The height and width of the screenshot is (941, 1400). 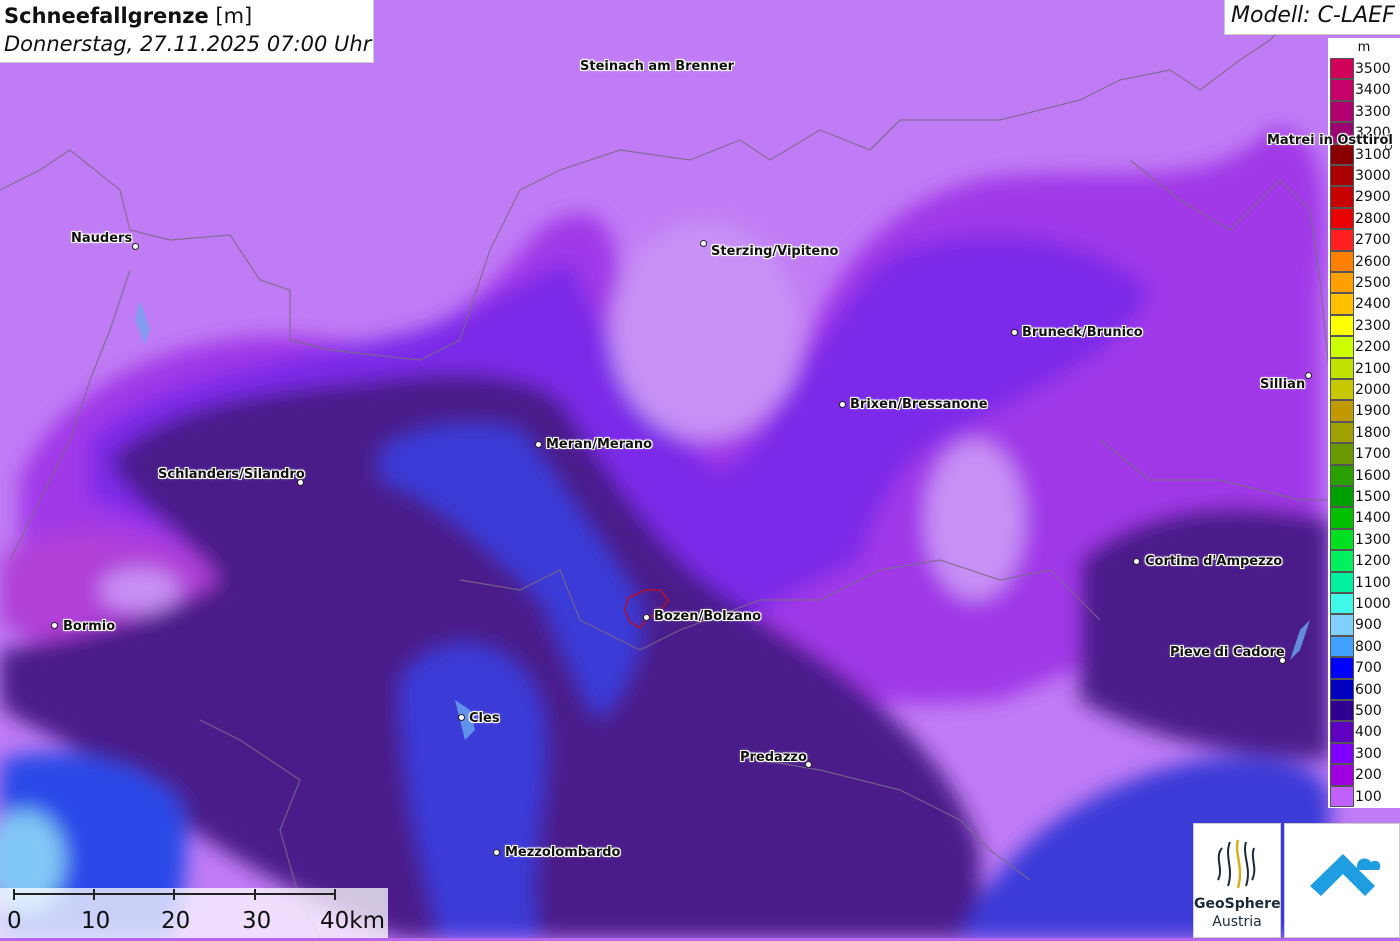 What do you see at coordinates (1237, 904) in the screenshot?
I see `logo-org-name: GeoSphere` at bounding box center [1237, 904].